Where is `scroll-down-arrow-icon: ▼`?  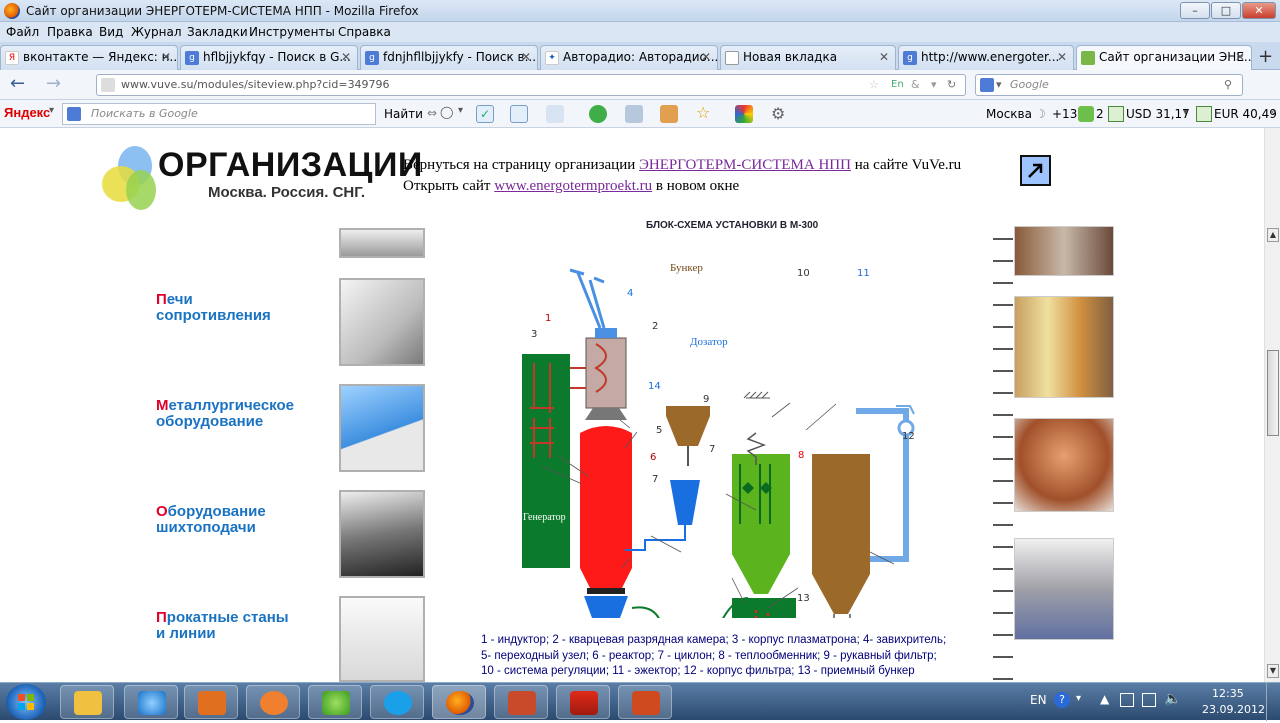 scroll-down-arrow-icon: ▼ is located at coordinates (1273, 671).